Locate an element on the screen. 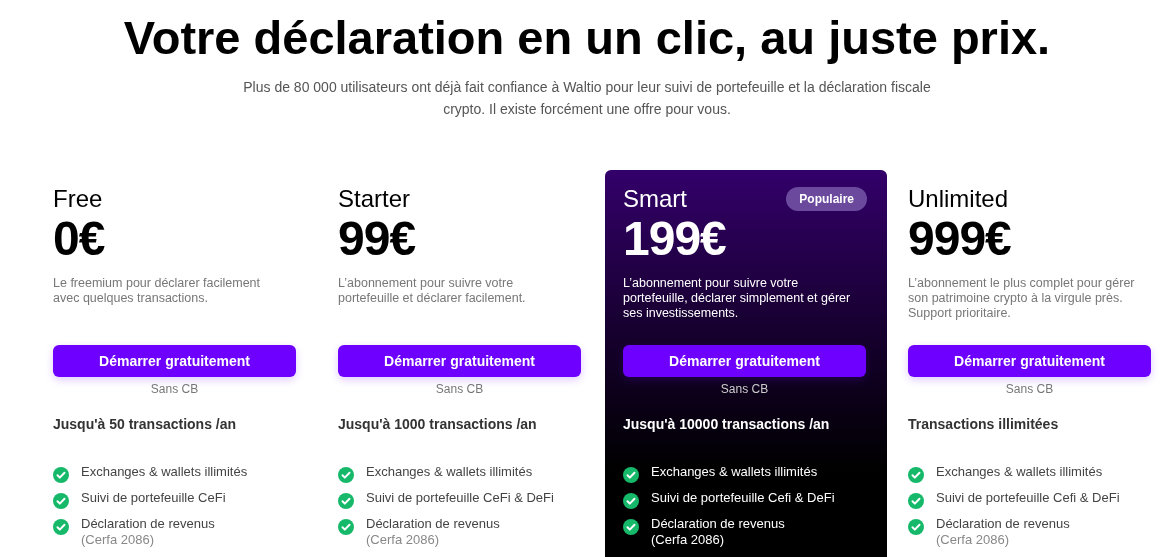  popular-badge: Populaire is located at coordinates (826, 199).